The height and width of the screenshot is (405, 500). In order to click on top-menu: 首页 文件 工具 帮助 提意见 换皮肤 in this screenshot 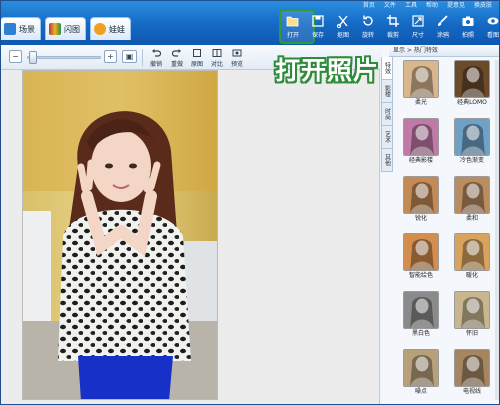, I will do `click(427, 5)`.